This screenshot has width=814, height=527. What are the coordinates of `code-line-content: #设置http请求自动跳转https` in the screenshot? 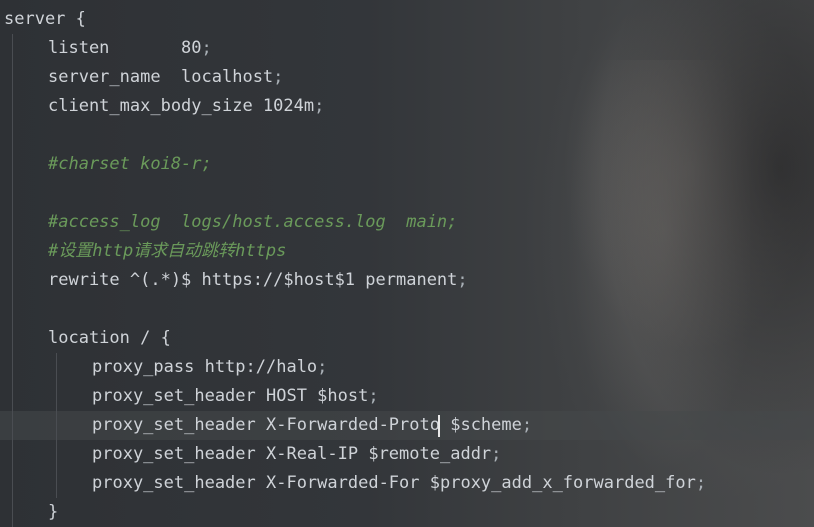 It's located at (167, 251).